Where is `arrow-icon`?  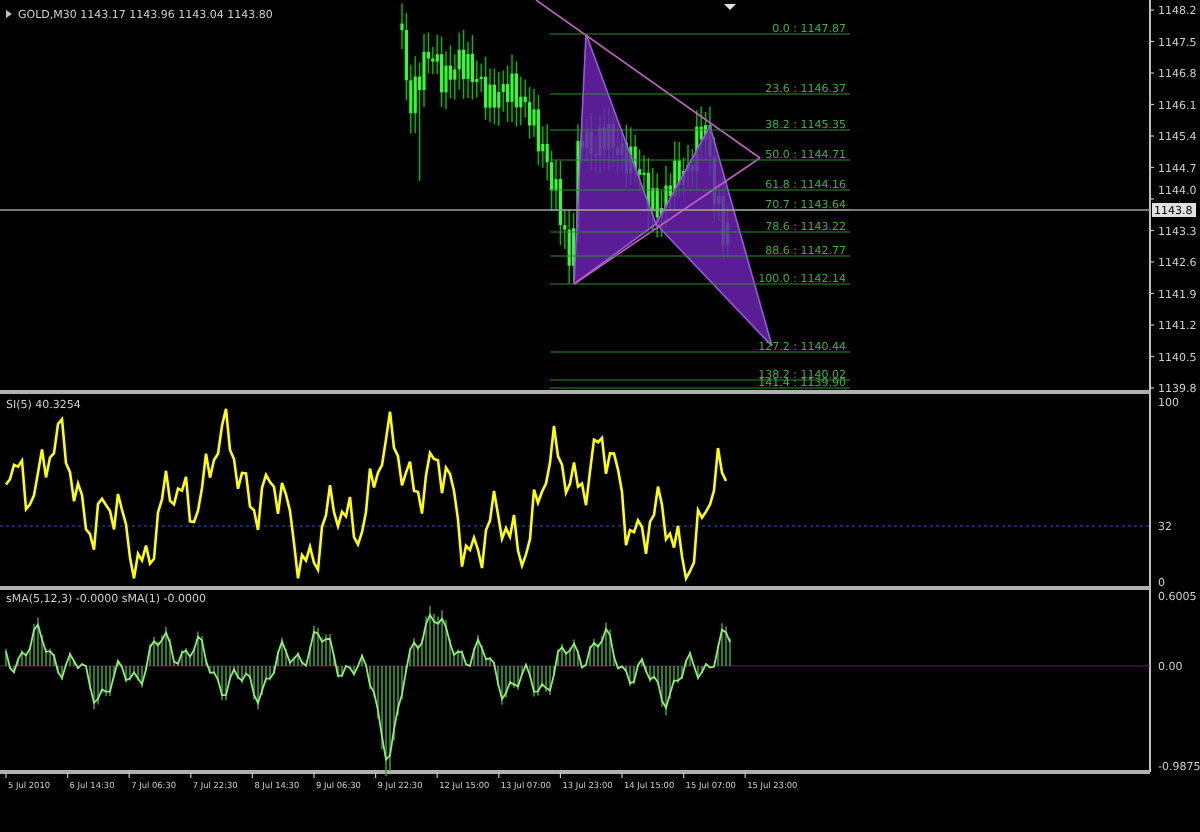
arrow-icon is located at coordinates (9, 14).